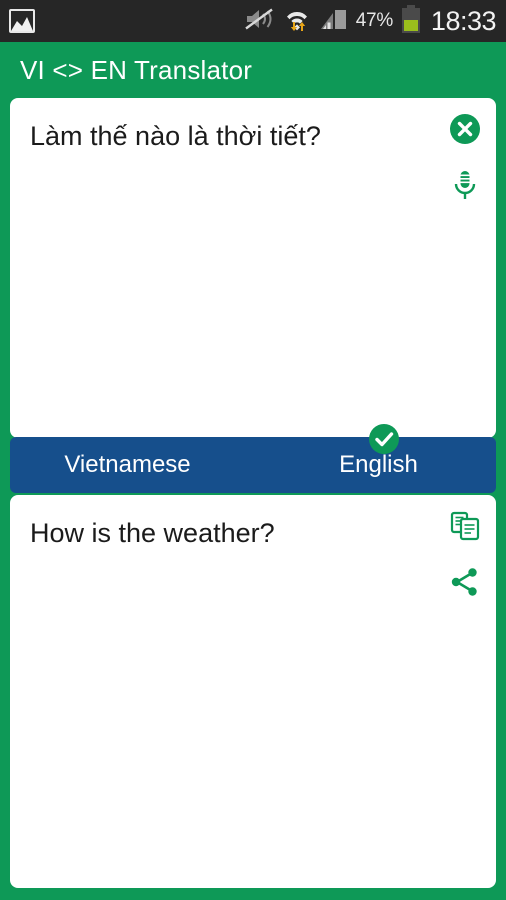 The width and height of the screenshot is (506, 900). What do you see at coordinates (135, 465) in the screenshot?
I see `source-language-button: Vietnamese` at bounding box center [135, 465].